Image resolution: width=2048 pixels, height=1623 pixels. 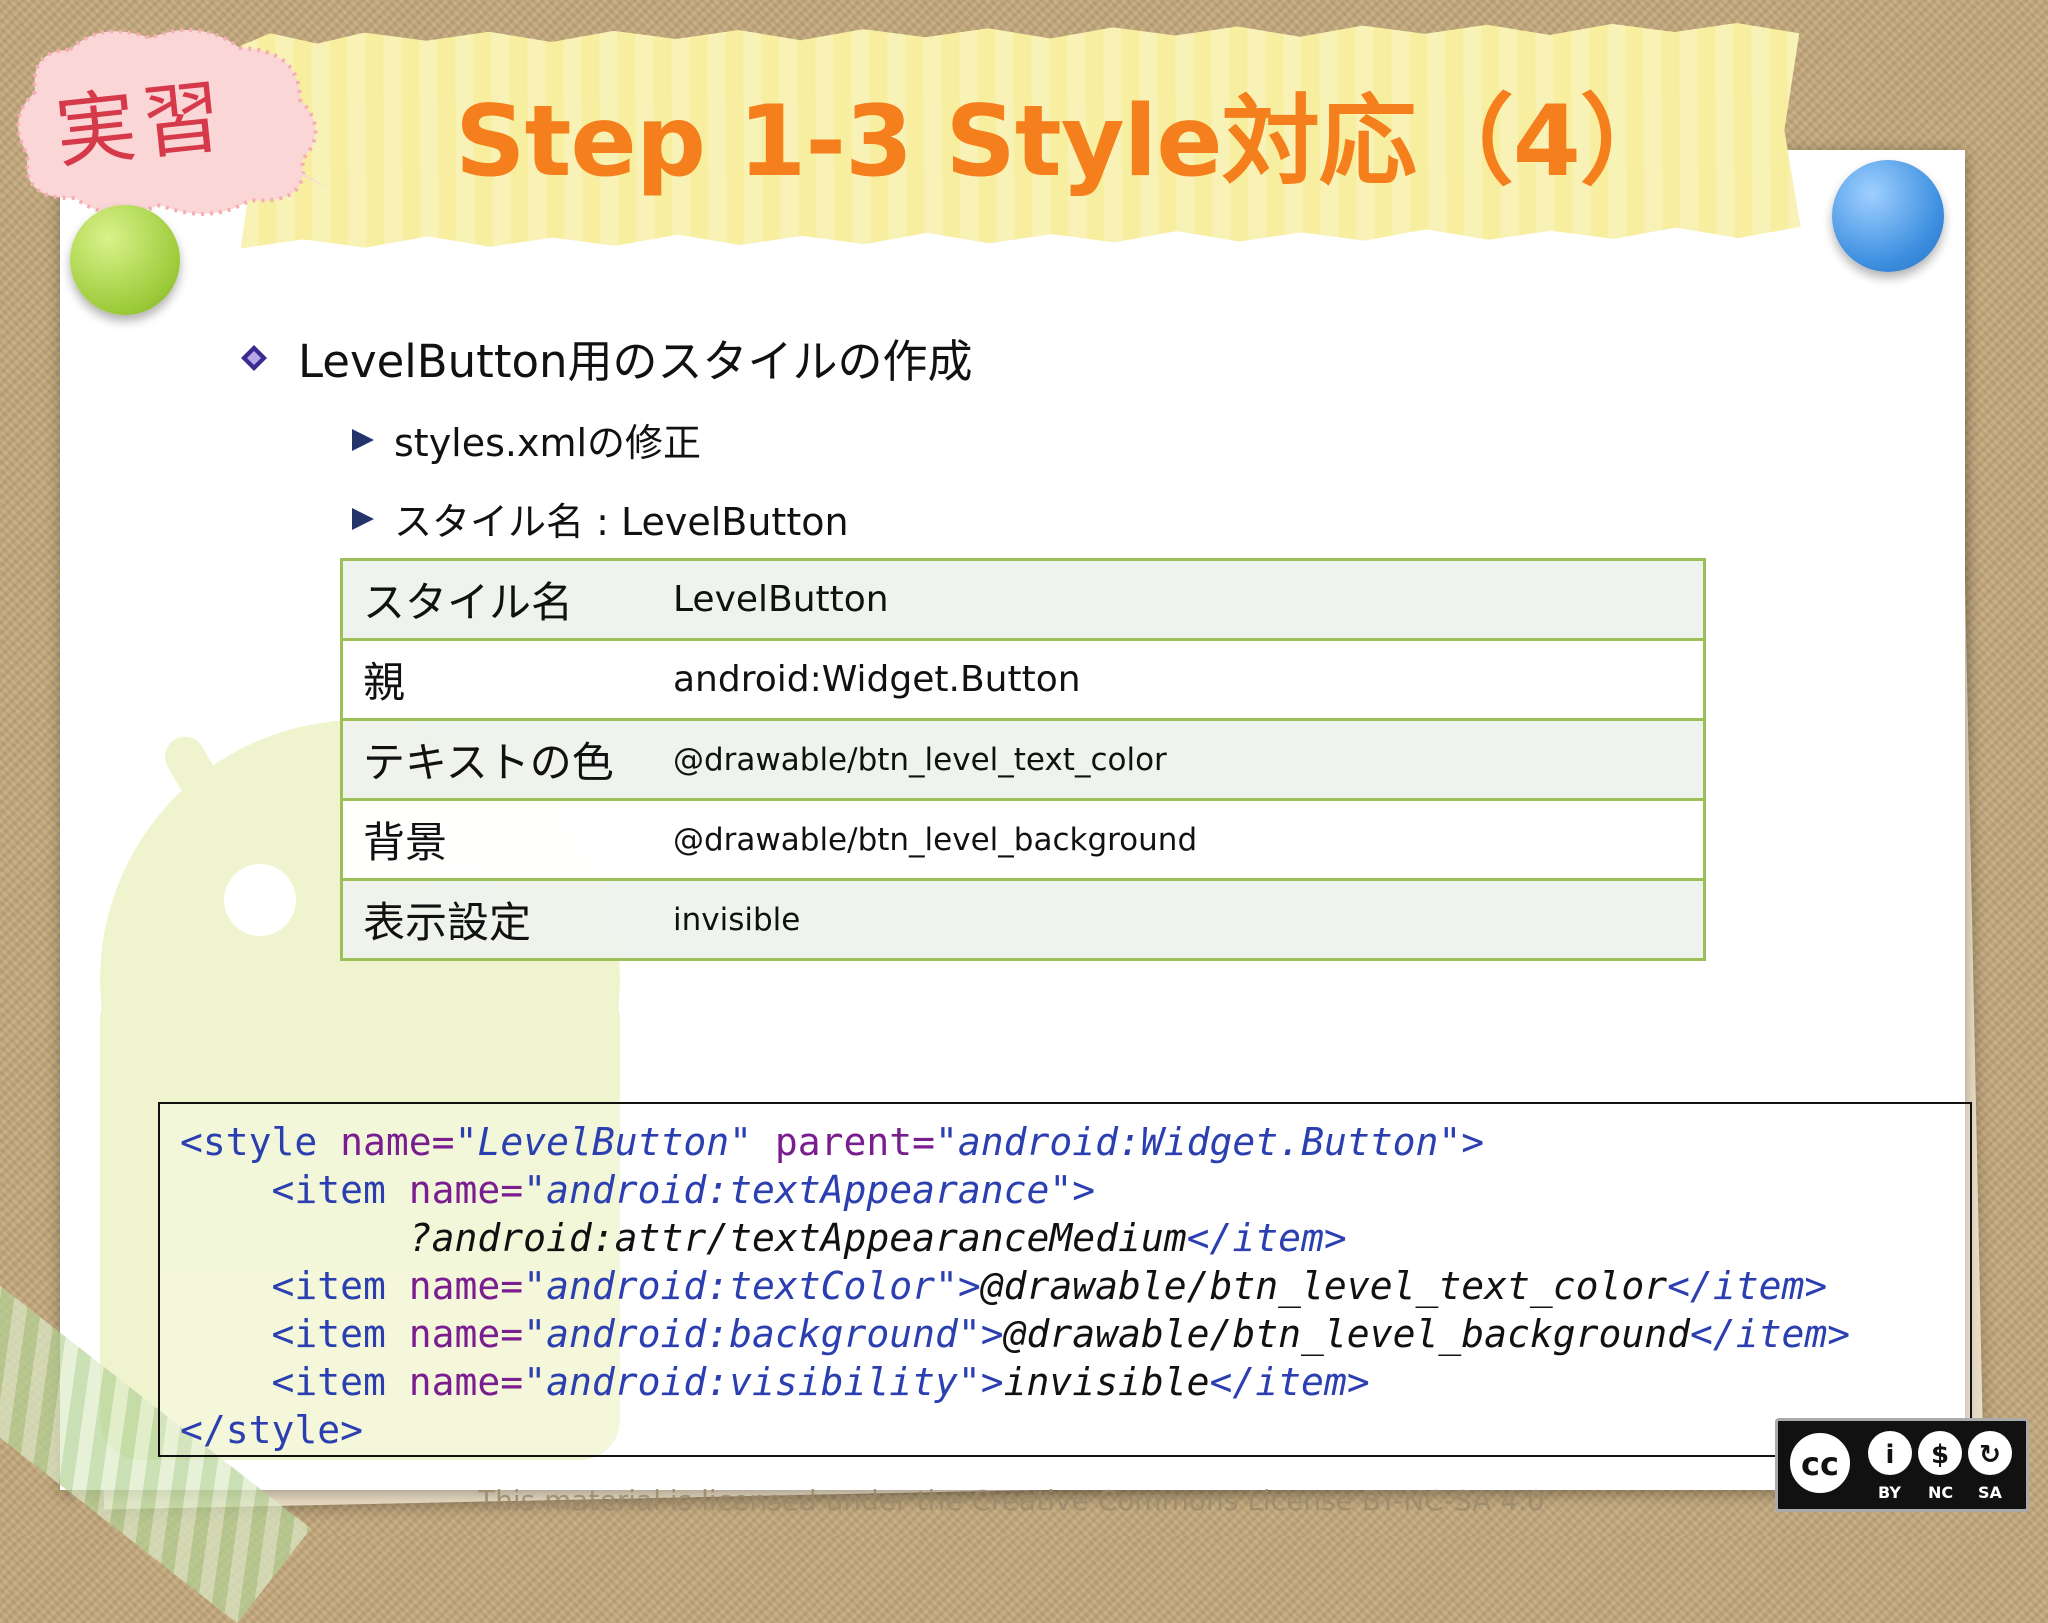 I want to click on code-line: </style>, so click(x=272, y=1430).